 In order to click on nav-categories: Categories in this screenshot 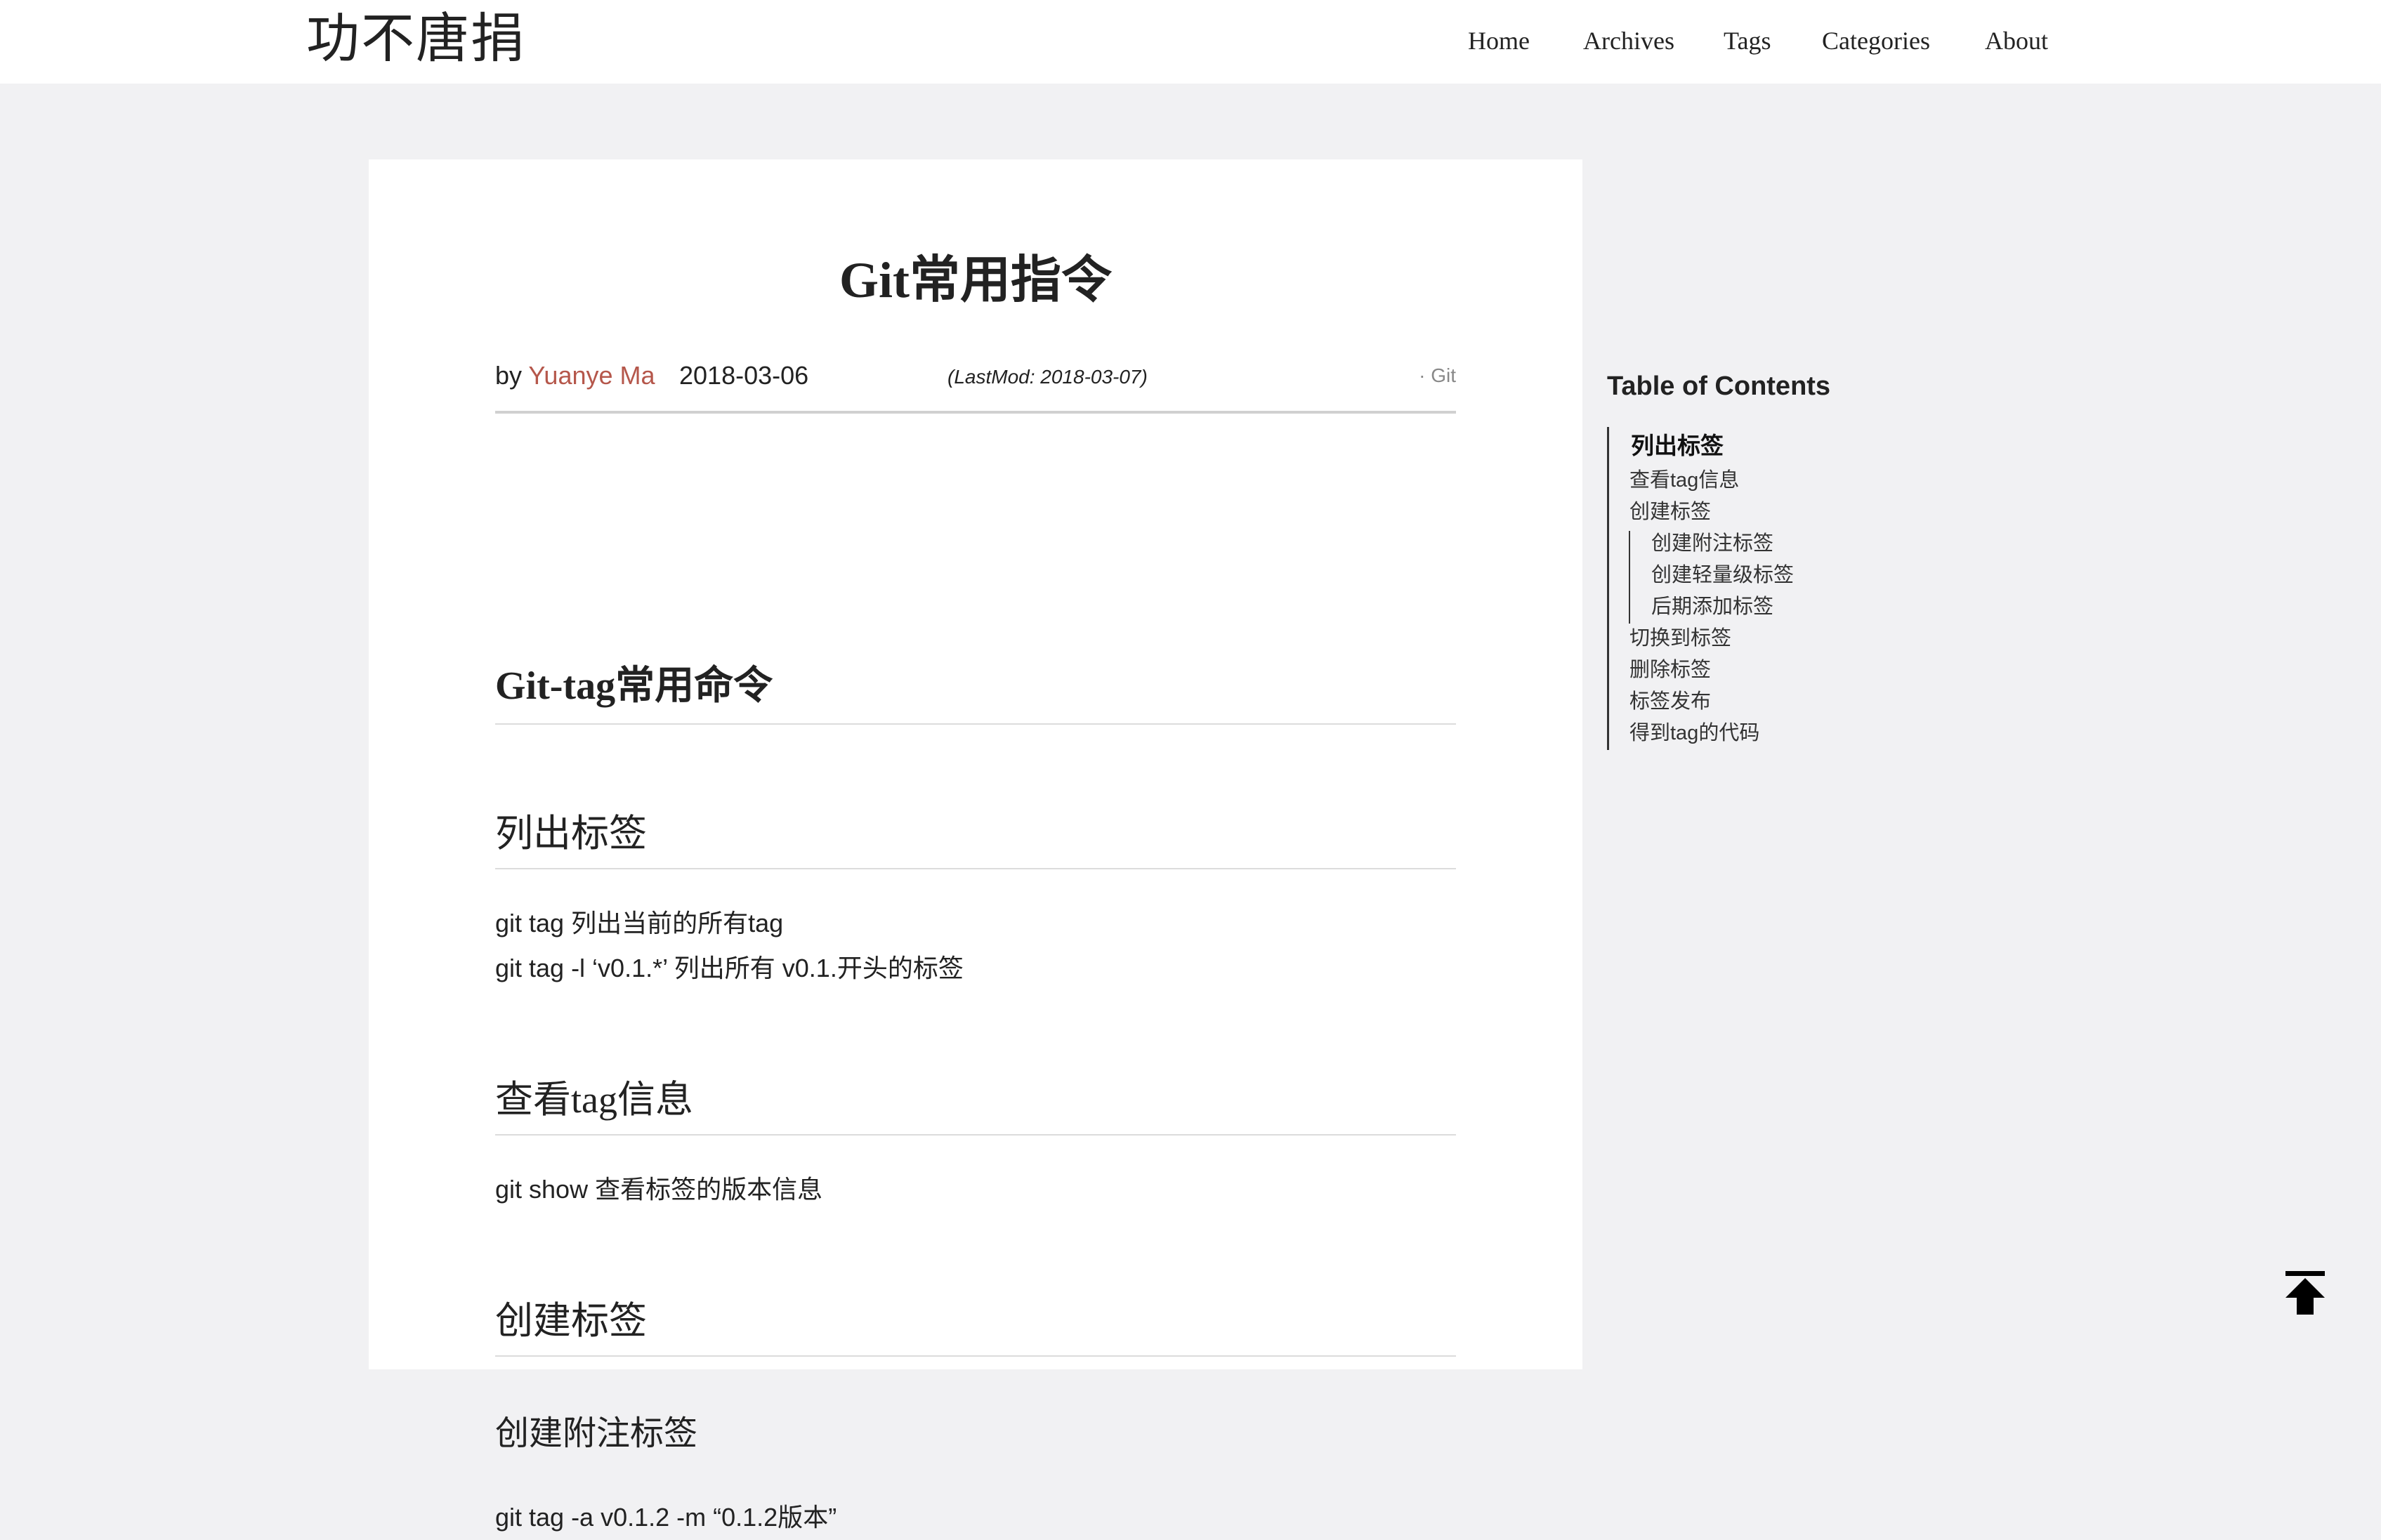, I will do `click(1876, 40)`.